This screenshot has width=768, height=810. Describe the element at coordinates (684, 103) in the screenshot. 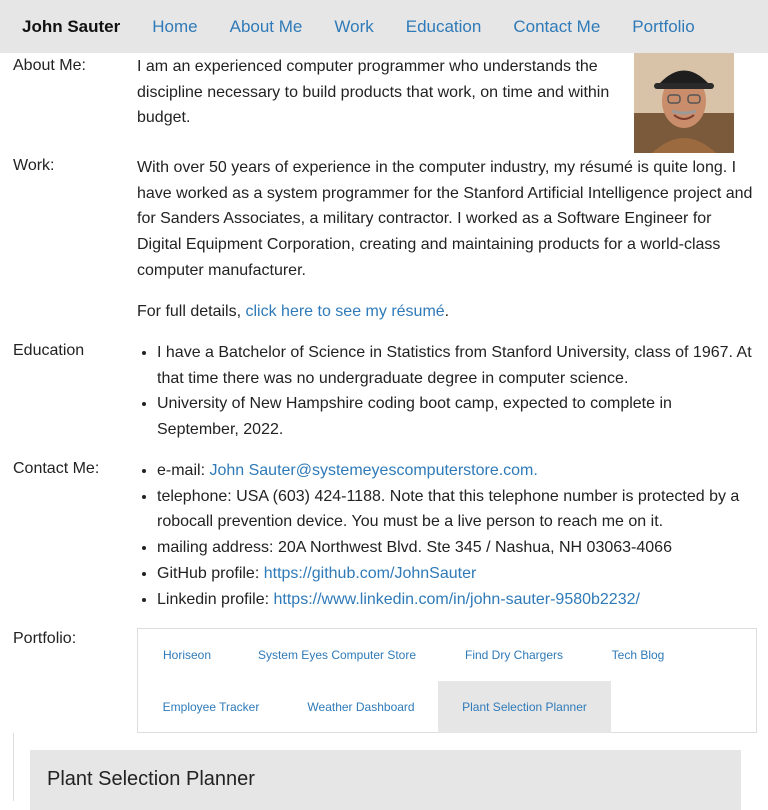

I see `profile-photo` at that location.